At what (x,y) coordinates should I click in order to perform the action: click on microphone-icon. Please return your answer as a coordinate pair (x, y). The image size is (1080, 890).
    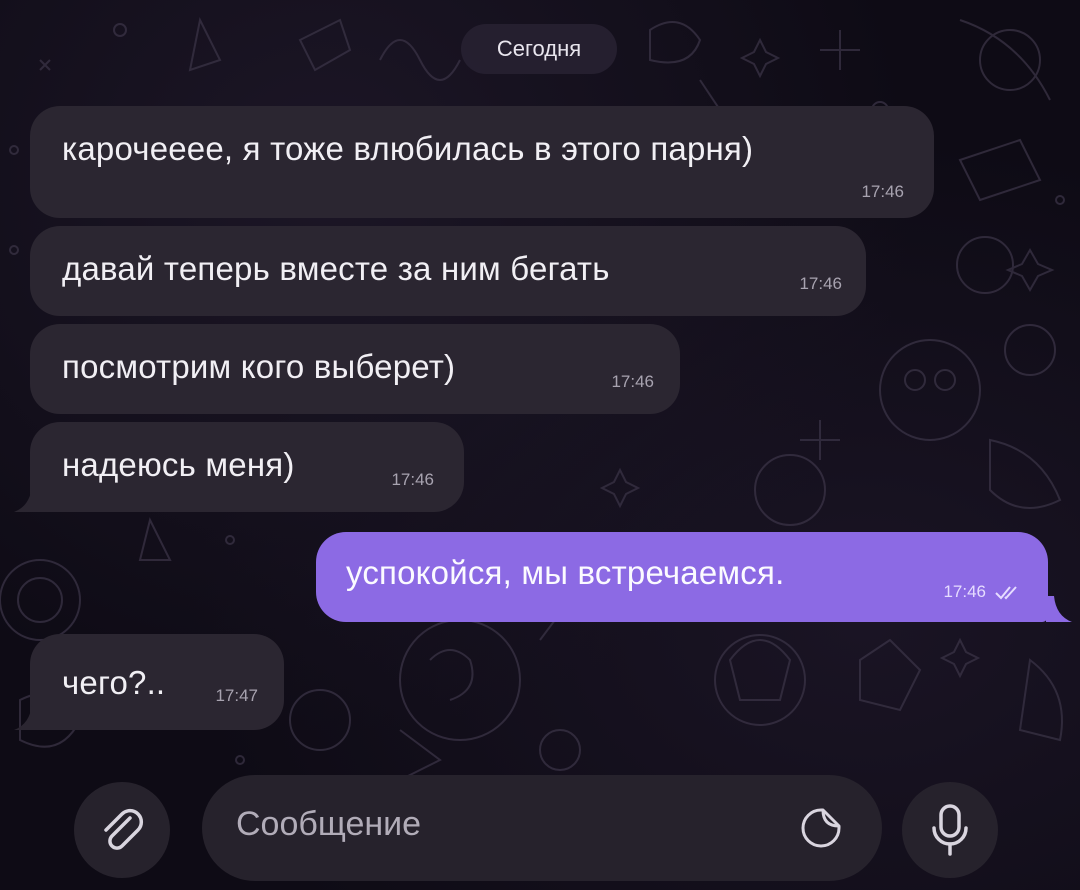
    Looking at the image, I should click on (950, 830).